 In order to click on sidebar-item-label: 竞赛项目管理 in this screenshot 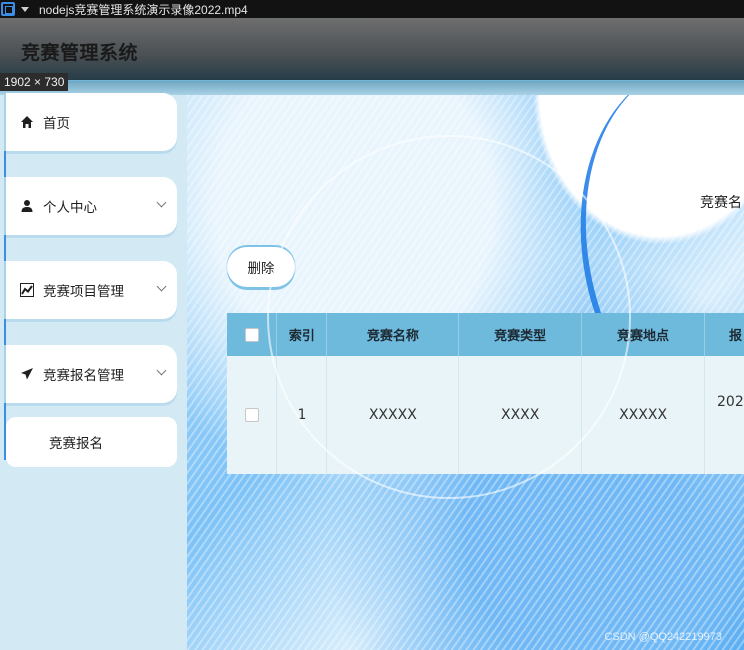, I will do `click(83, 292)`.